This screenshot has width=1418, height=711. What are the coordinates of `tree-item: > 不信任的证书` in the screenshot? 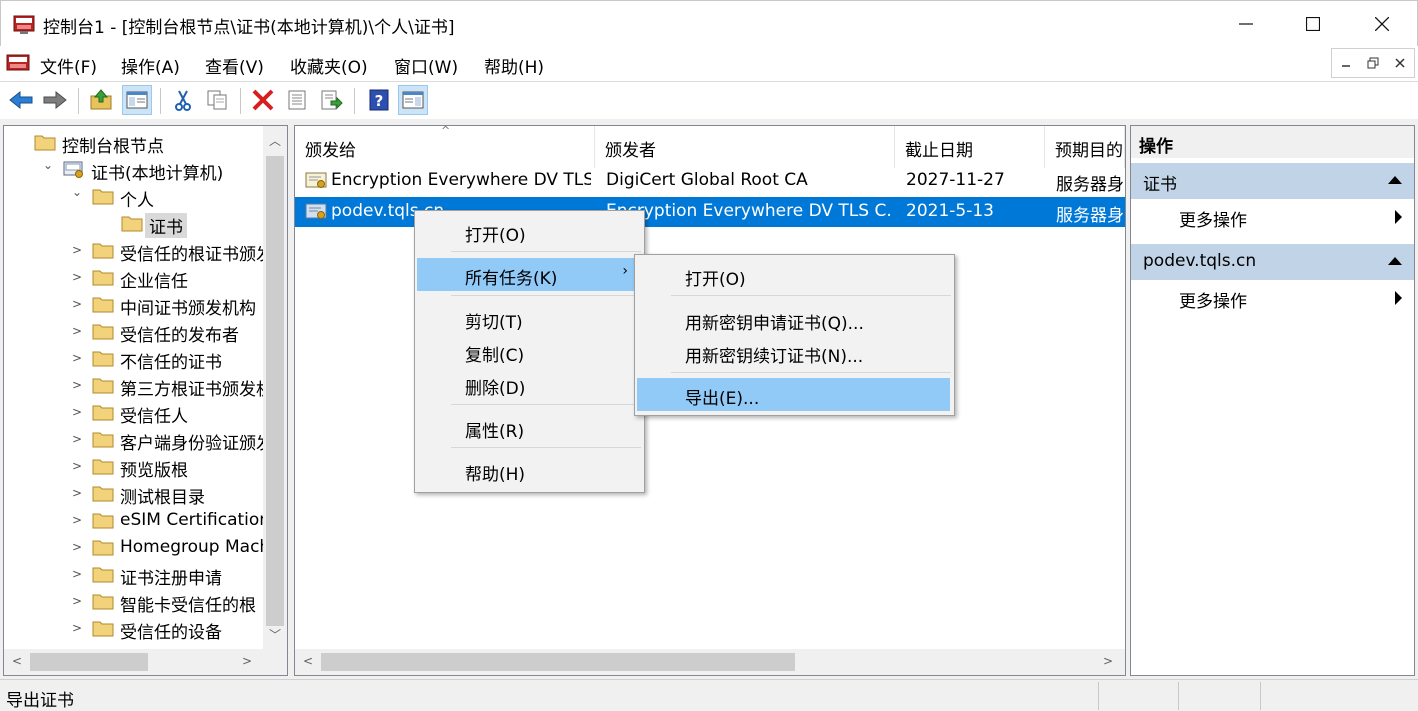 It's located at (133, 359).